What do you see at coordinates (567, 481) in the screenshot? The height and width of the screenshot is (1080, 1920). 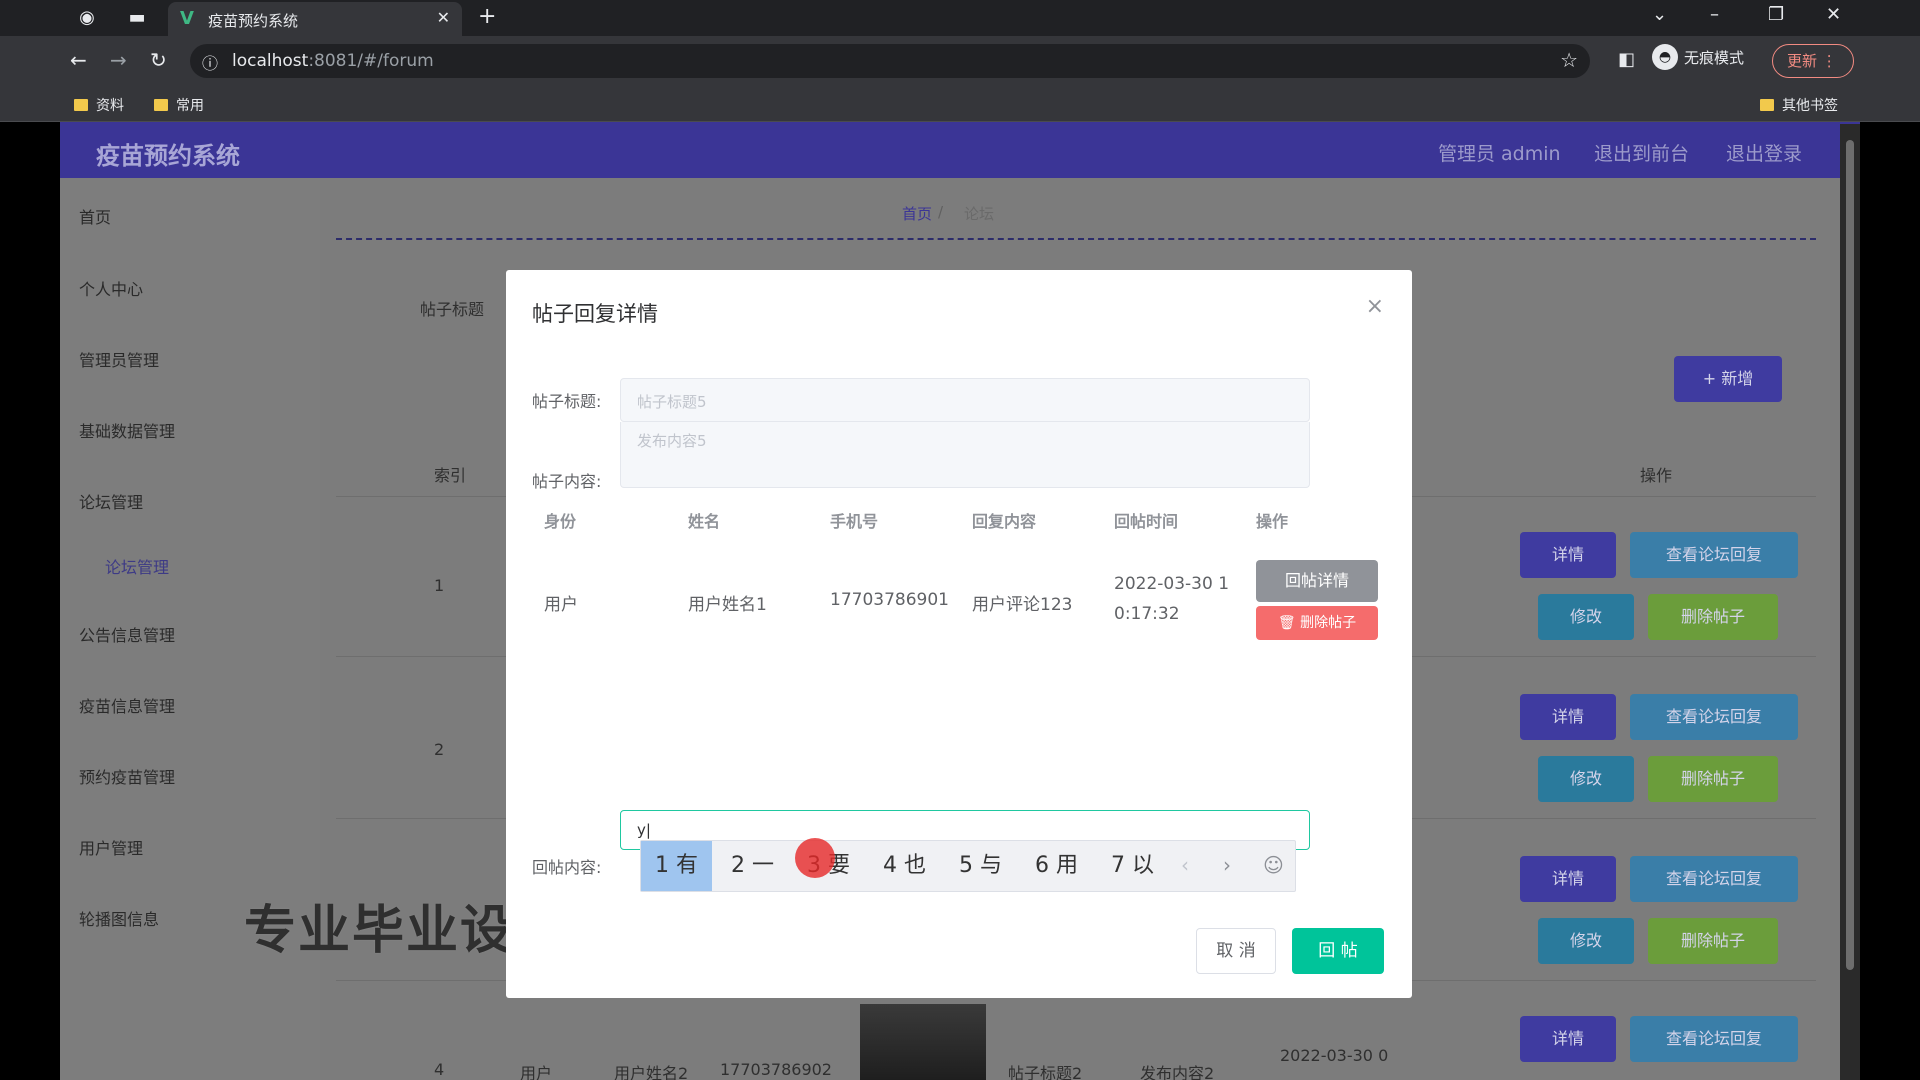 I see `post-content-label: 帖子内容:` at bounding box center [567, 481].